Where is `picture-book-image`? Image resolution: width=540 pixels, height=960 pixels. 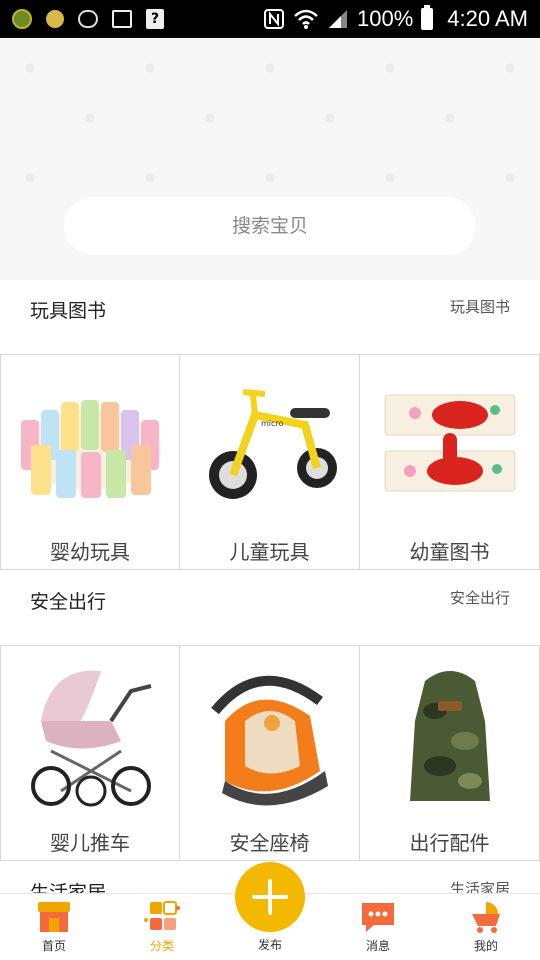 picture-book-image is located at coordinates (450, 445).